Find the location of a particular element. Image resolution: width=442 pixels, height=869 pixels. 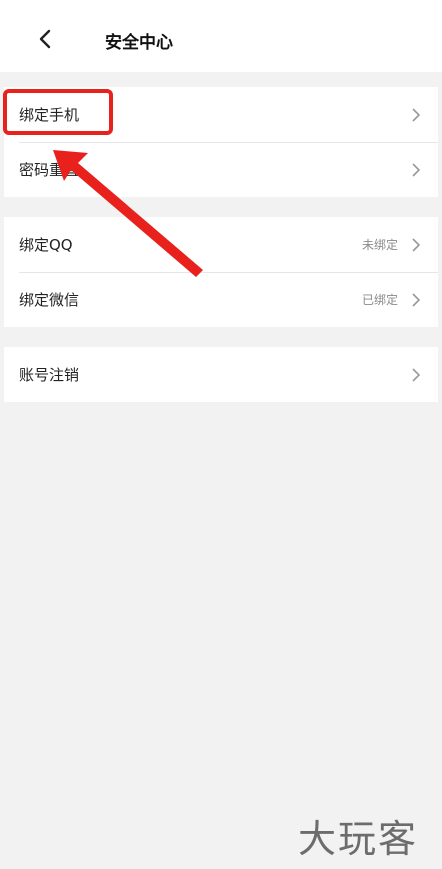

watermark: 大玩客 is located at coordinates (358, 839).